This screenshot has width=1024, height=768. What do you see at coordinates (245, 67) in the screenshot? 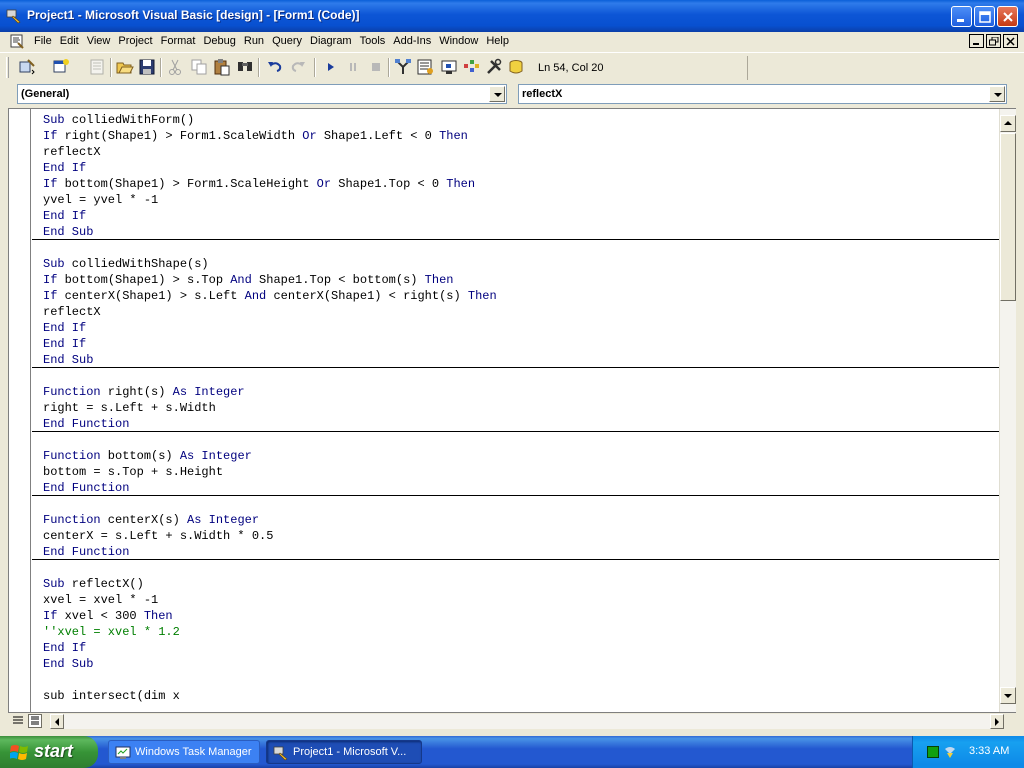
I see `find-icon` at bounding box center [245, 67].